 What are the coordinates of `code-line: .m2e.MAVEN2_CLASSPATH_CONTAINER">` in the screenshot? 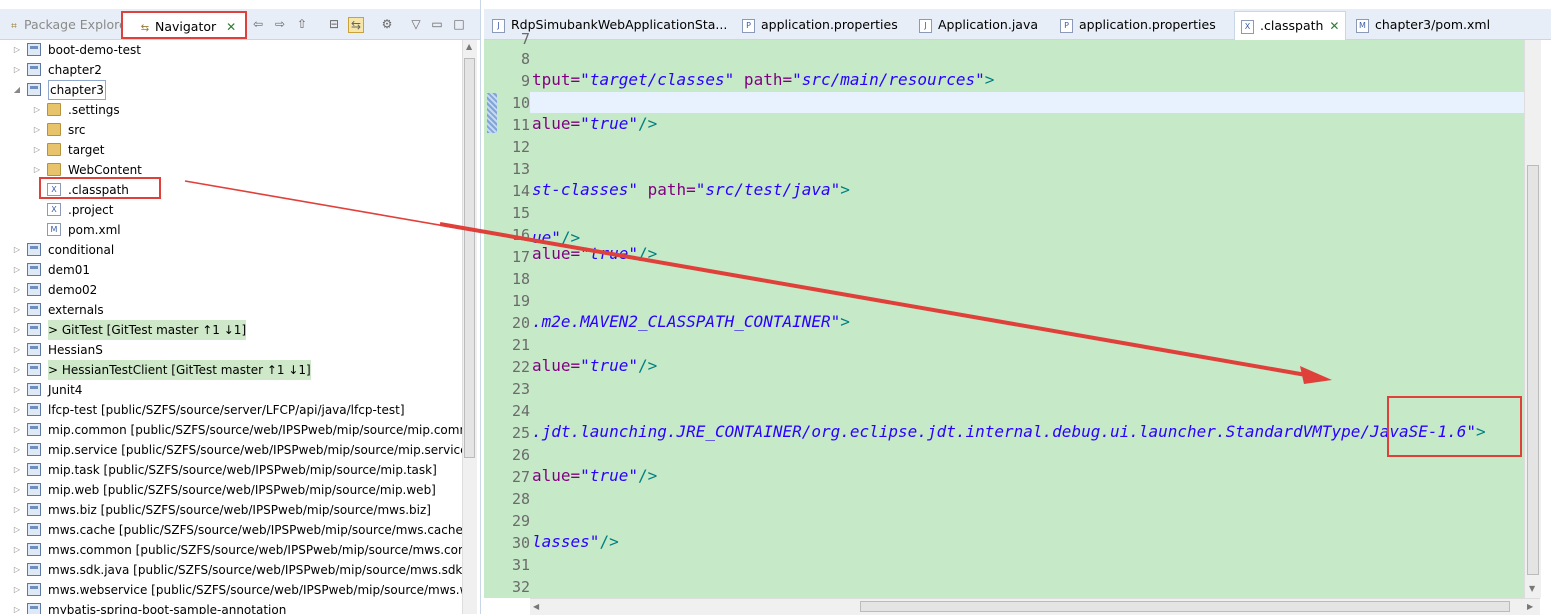 It's located at (691, 321).